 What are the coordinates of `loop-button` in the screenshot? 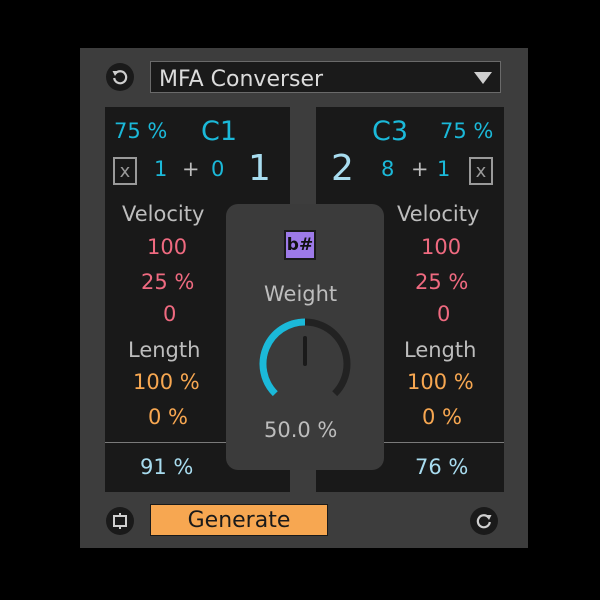 It's located at (120, 521).